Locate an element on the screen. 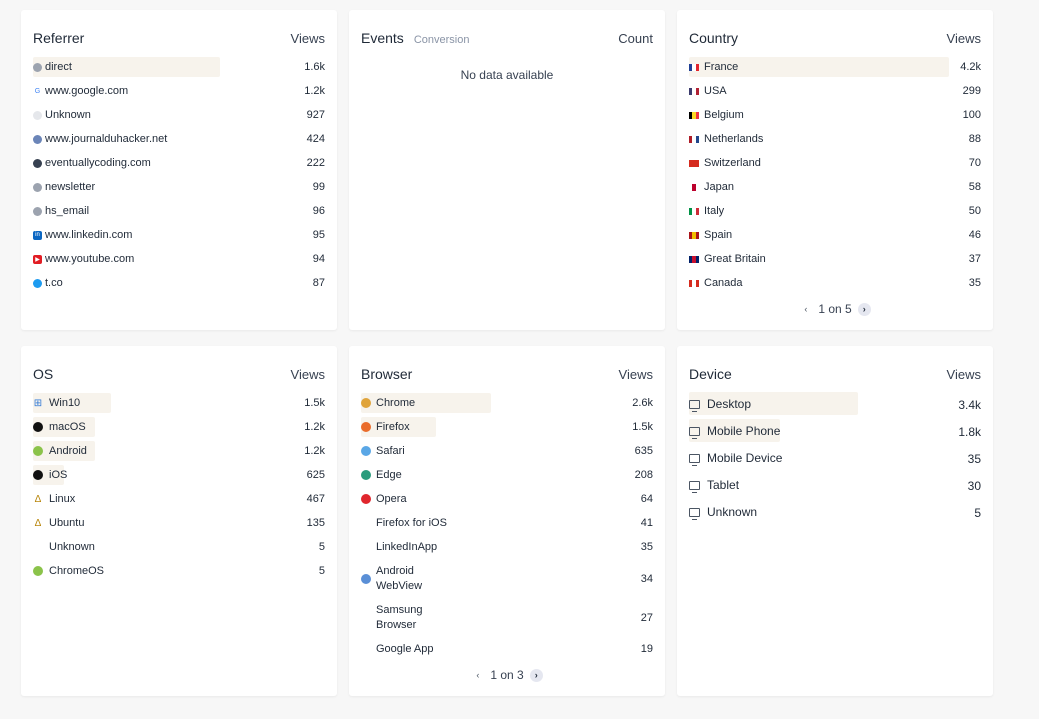 The image size is (1039, 719). referrer-row: www.journalduhacker.net 424 is located at coordinates (179, 139).